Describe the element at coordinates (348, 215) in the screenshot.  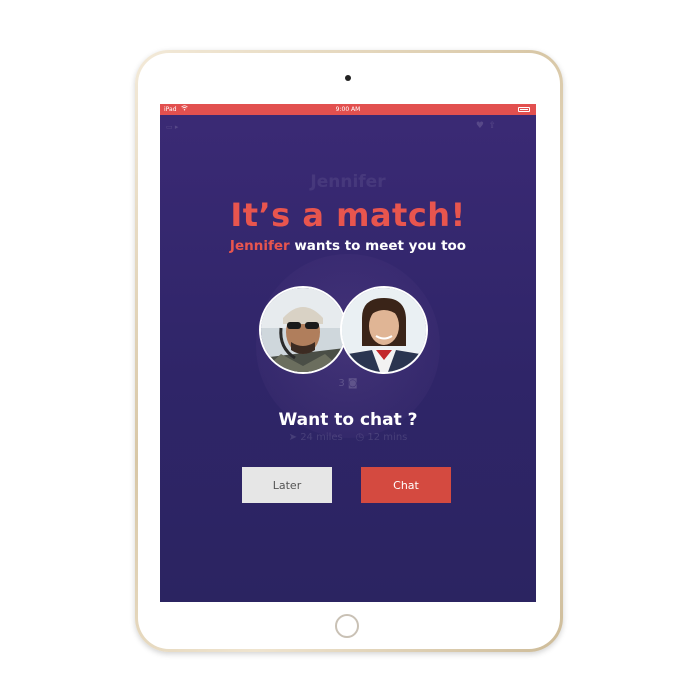
I see `match-title: It’s a match!` at that location.